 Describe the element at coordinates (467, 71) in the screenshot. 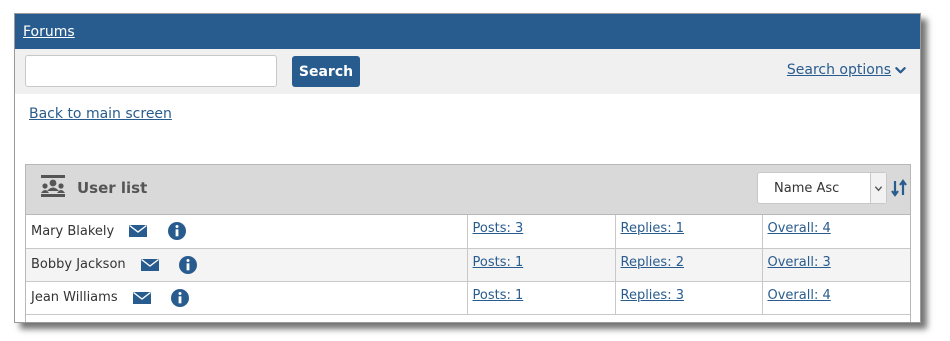

I see `search-bar: Search Search options` at that location.